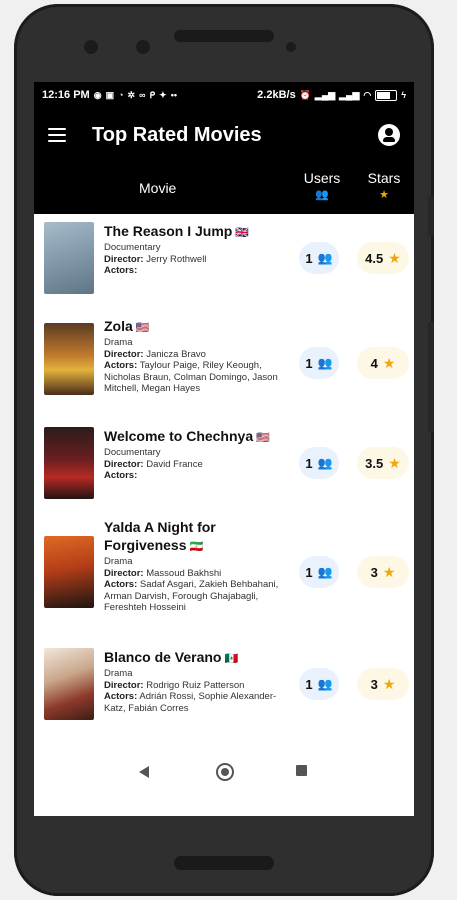 The image size is (457, 900). I want to click on alarm-icon: ⏰, so click(305, 94).